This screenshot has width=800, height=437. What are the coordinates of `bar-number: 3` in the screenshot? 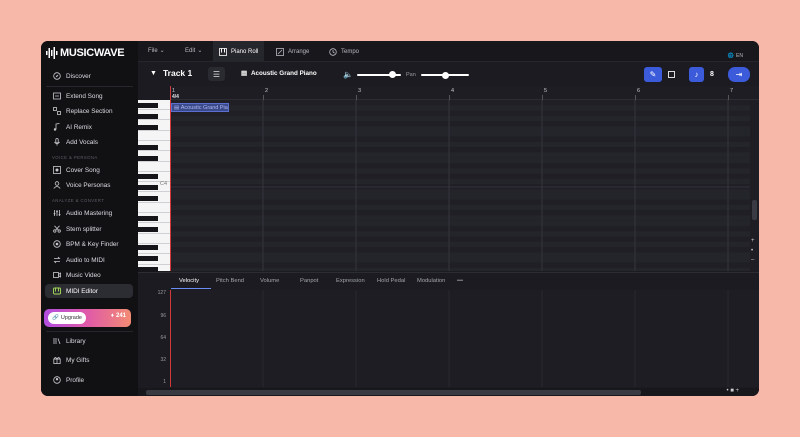 It's located at (360, 91).